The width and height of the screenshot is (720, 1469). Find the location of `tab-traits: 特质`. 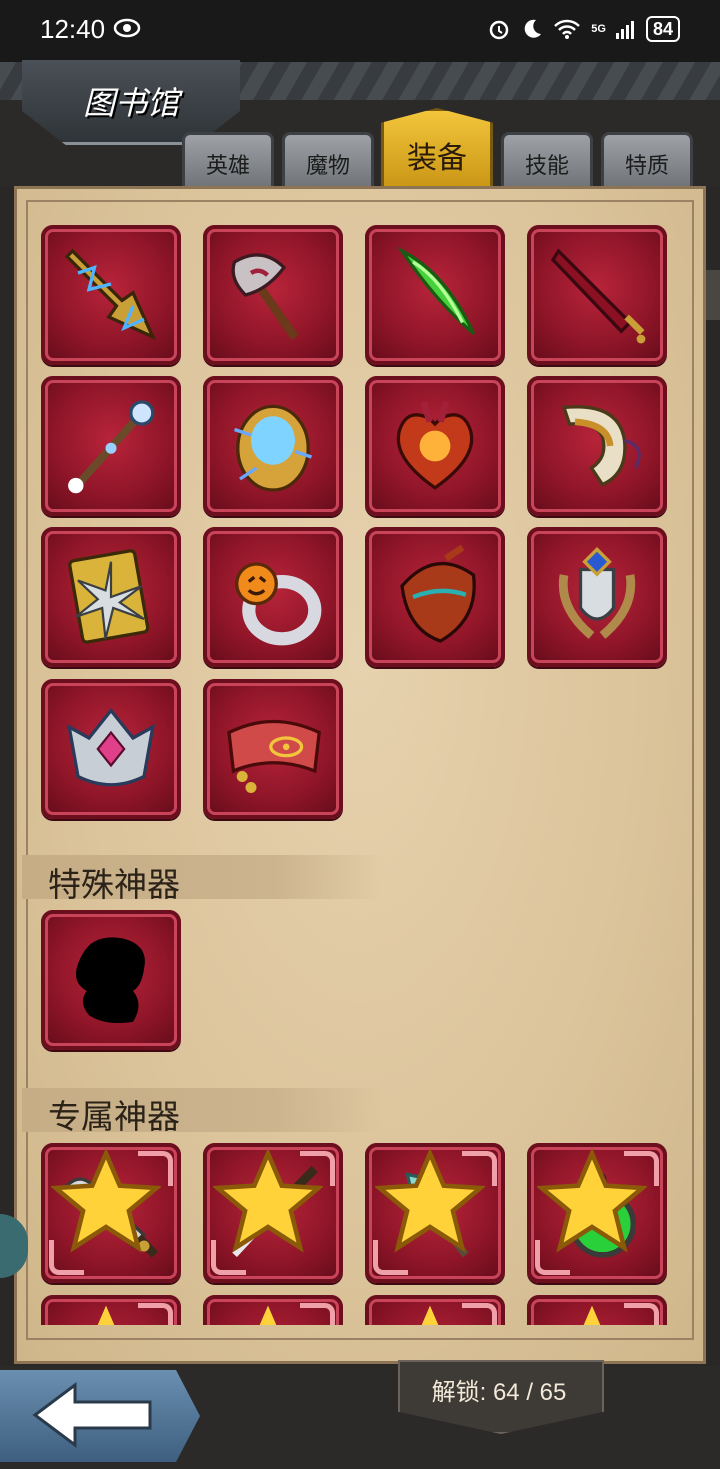

tab-traits: 特质 is located at coordinates (647, 161).